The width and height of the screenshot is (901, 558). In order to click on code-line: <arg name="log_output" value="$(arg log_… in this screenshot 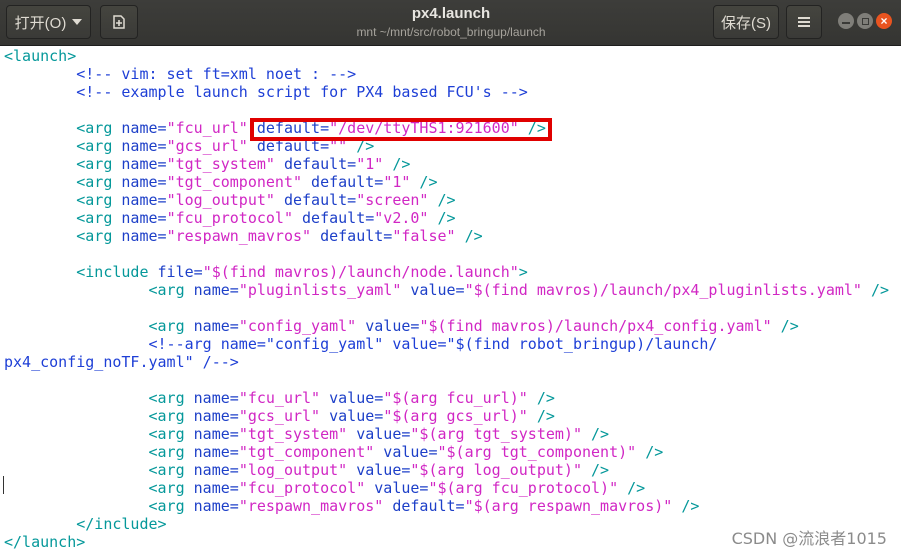, I will do `click(446, 470)`.